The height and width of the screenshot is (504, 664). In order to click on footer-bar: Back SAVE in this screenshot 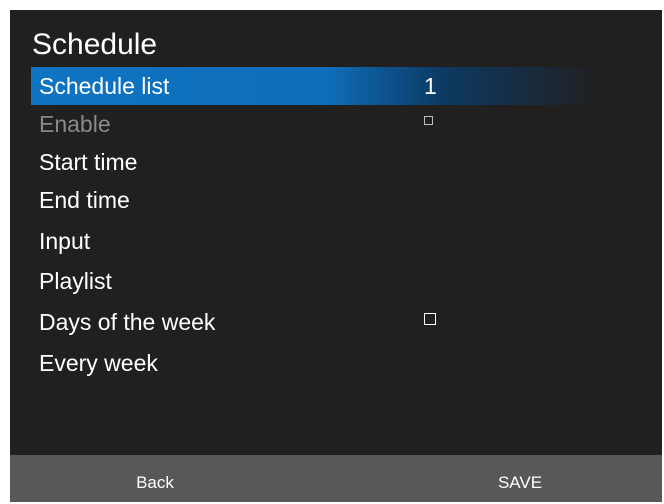, I will do `click(336, 478)`.